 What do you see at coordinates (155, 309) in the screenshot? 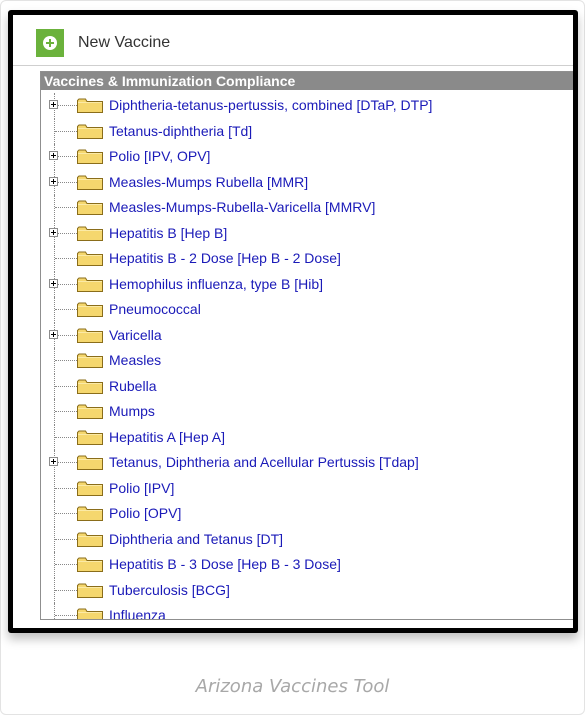
I see `tree-item-label: Pneumococcal` at bounding box center [155, 309].